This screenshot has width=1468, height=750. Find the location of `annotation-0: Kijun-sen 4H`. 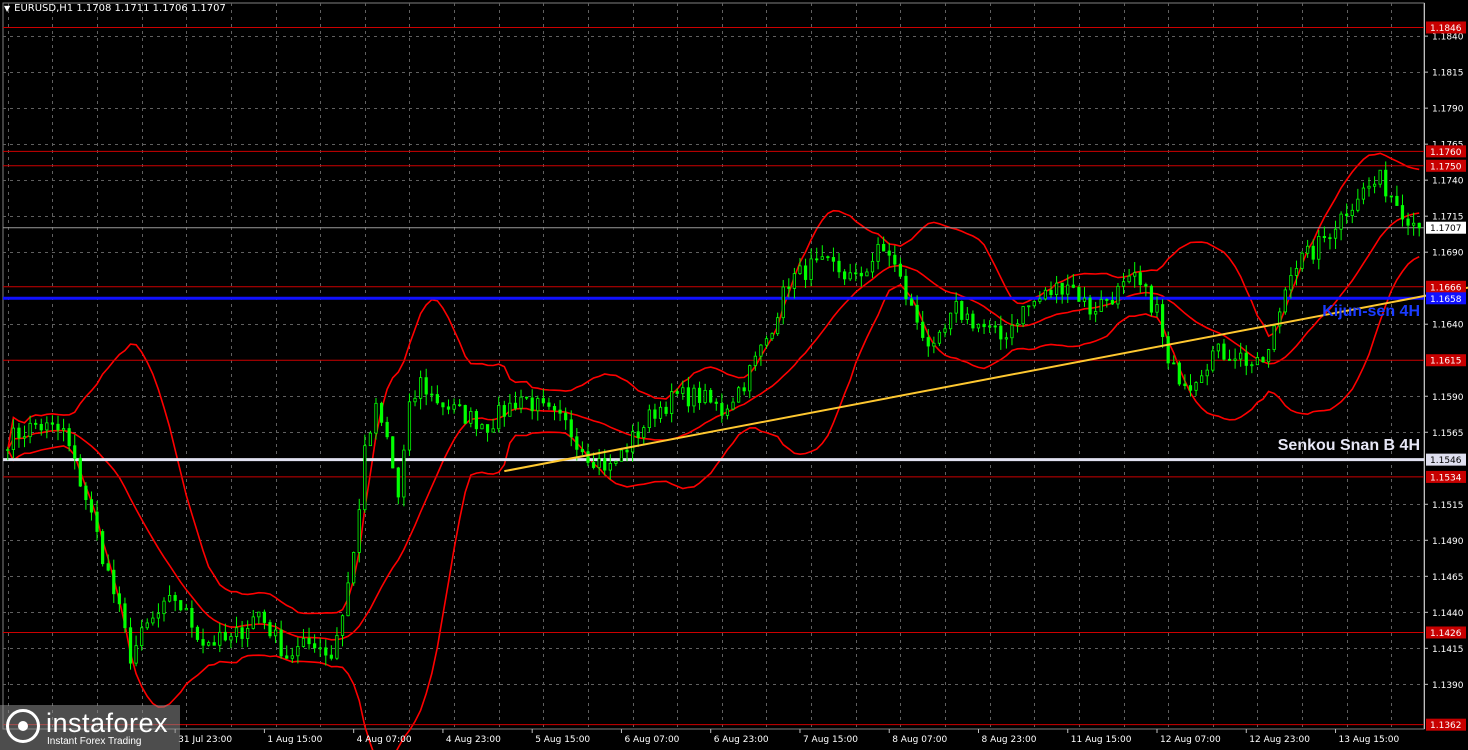

annotation-0: Kijun-sen 4H is located at coordinates (1371, 311).